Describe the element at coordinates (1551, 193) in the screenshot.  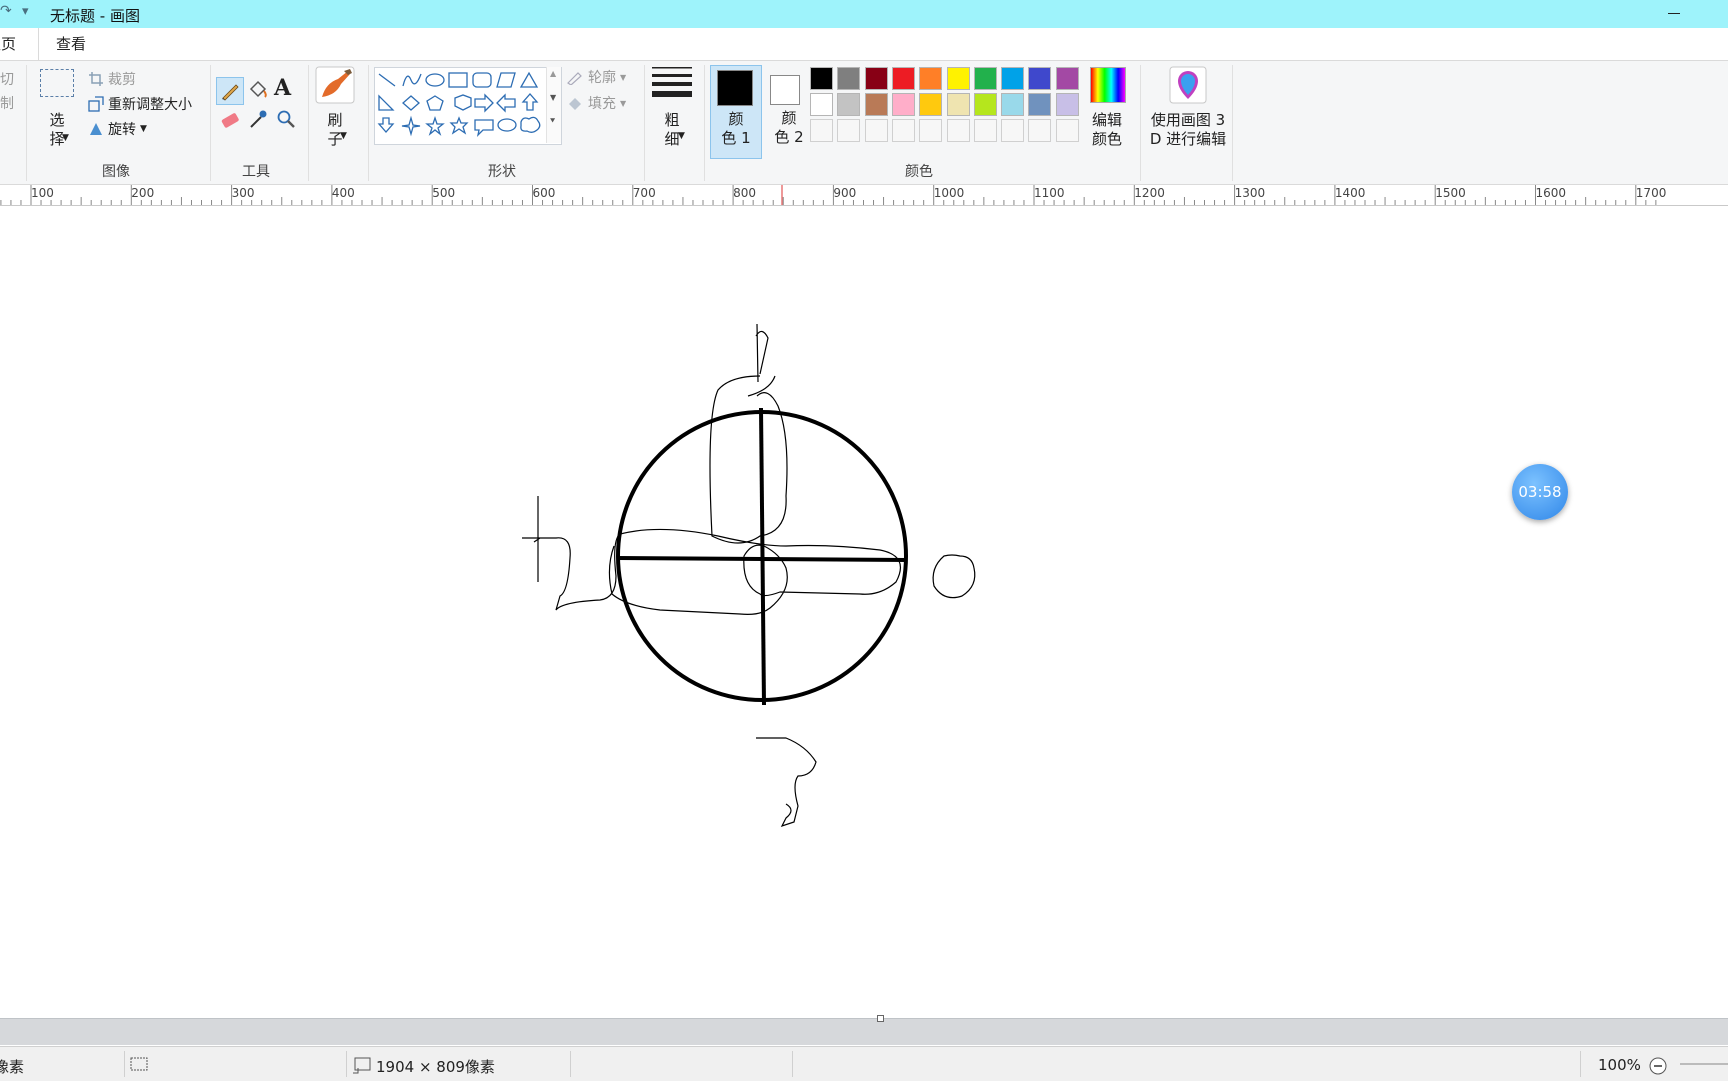
I see `ruler-label: 1600` at that location.